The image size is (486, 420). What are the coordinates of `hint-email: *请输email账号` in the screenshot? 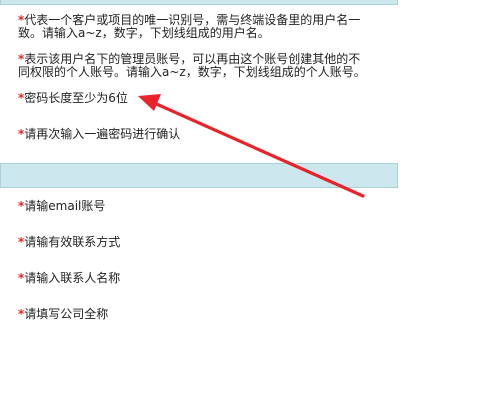 It's located at (192, 206).